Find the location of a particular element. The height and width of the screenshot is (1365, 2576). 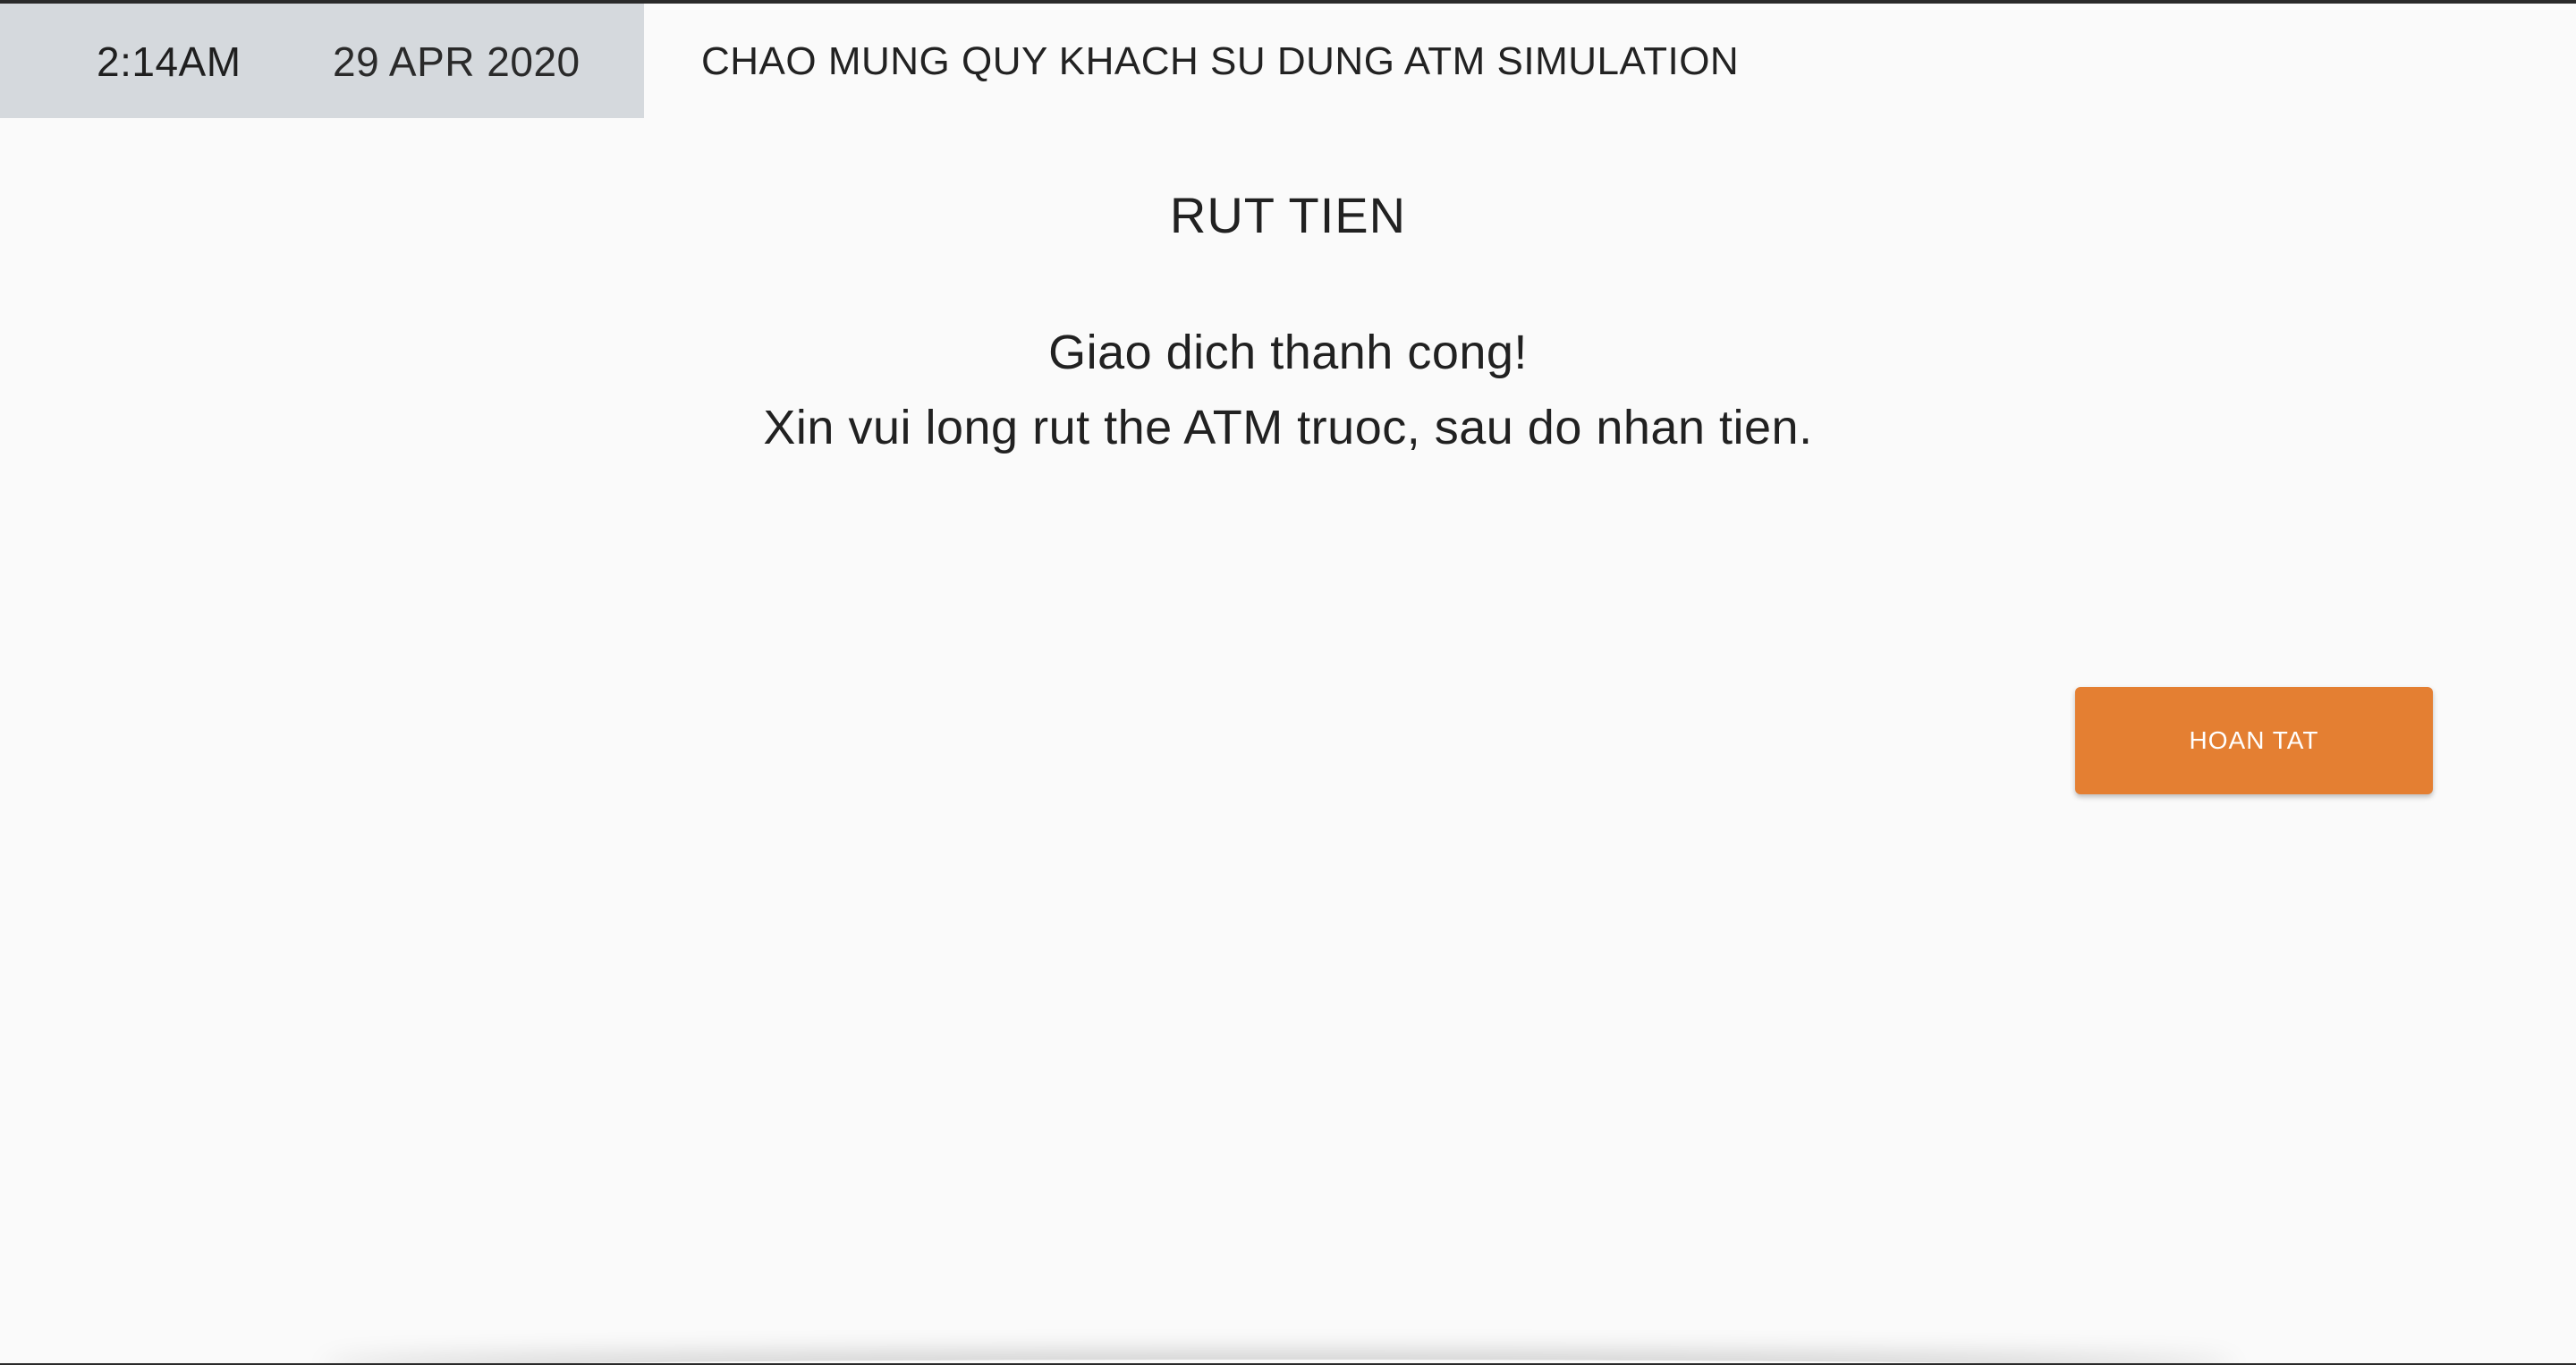

bottom-panel-shadow is located at coordinates (1279, 1361).